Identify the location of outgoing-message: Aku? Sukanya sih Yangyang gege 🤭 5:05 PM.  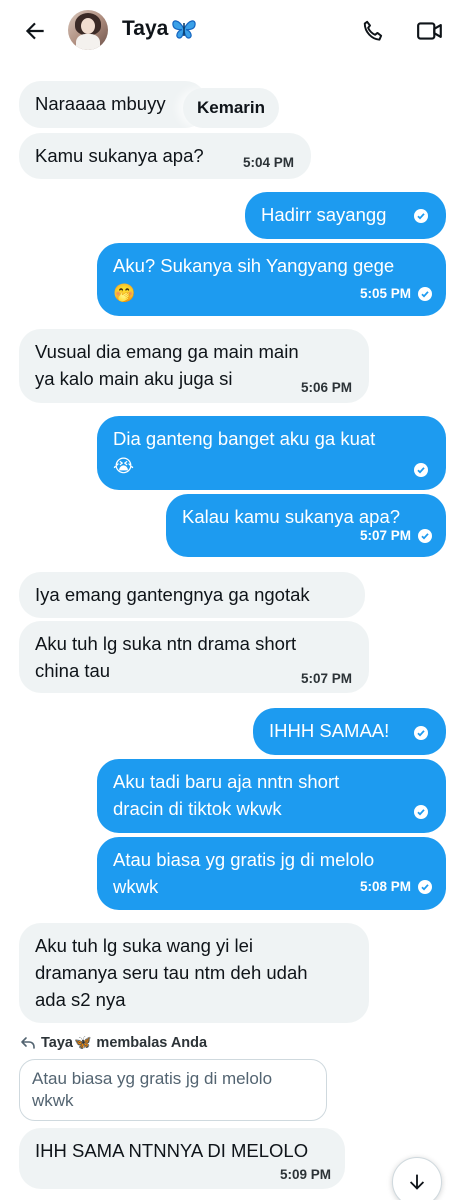
(271, 279).